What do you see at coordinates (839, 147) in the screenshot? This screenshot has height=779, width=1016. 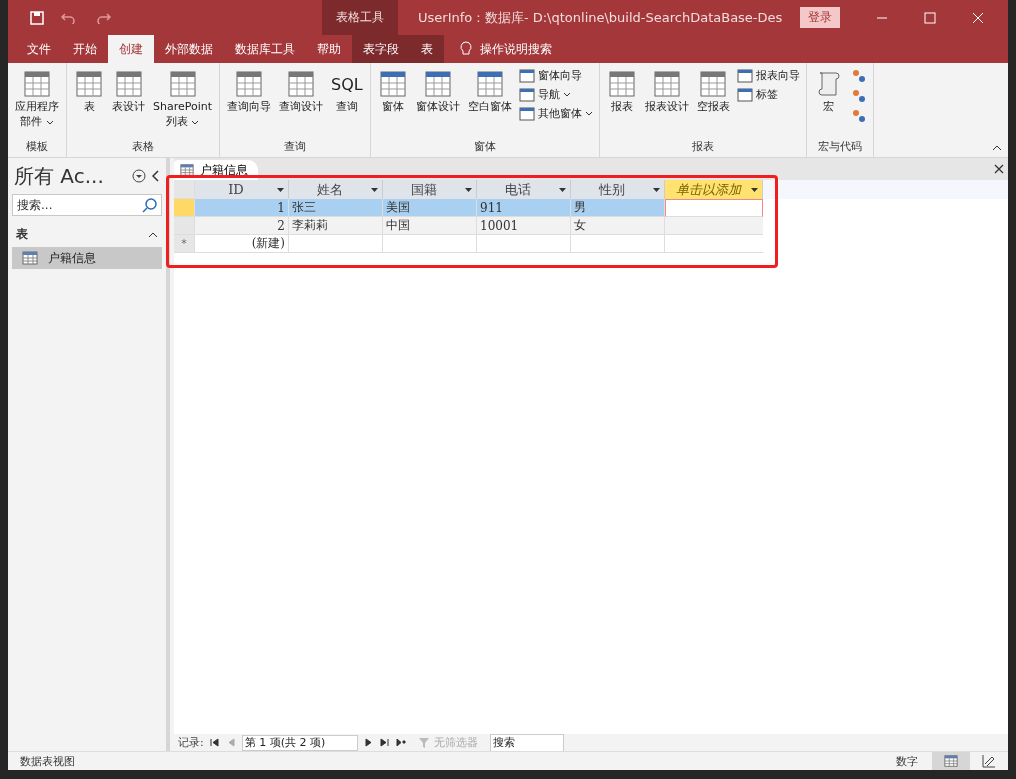 I see `ribbon-group-label: 宏与代码` at bounding box center [839, 147].